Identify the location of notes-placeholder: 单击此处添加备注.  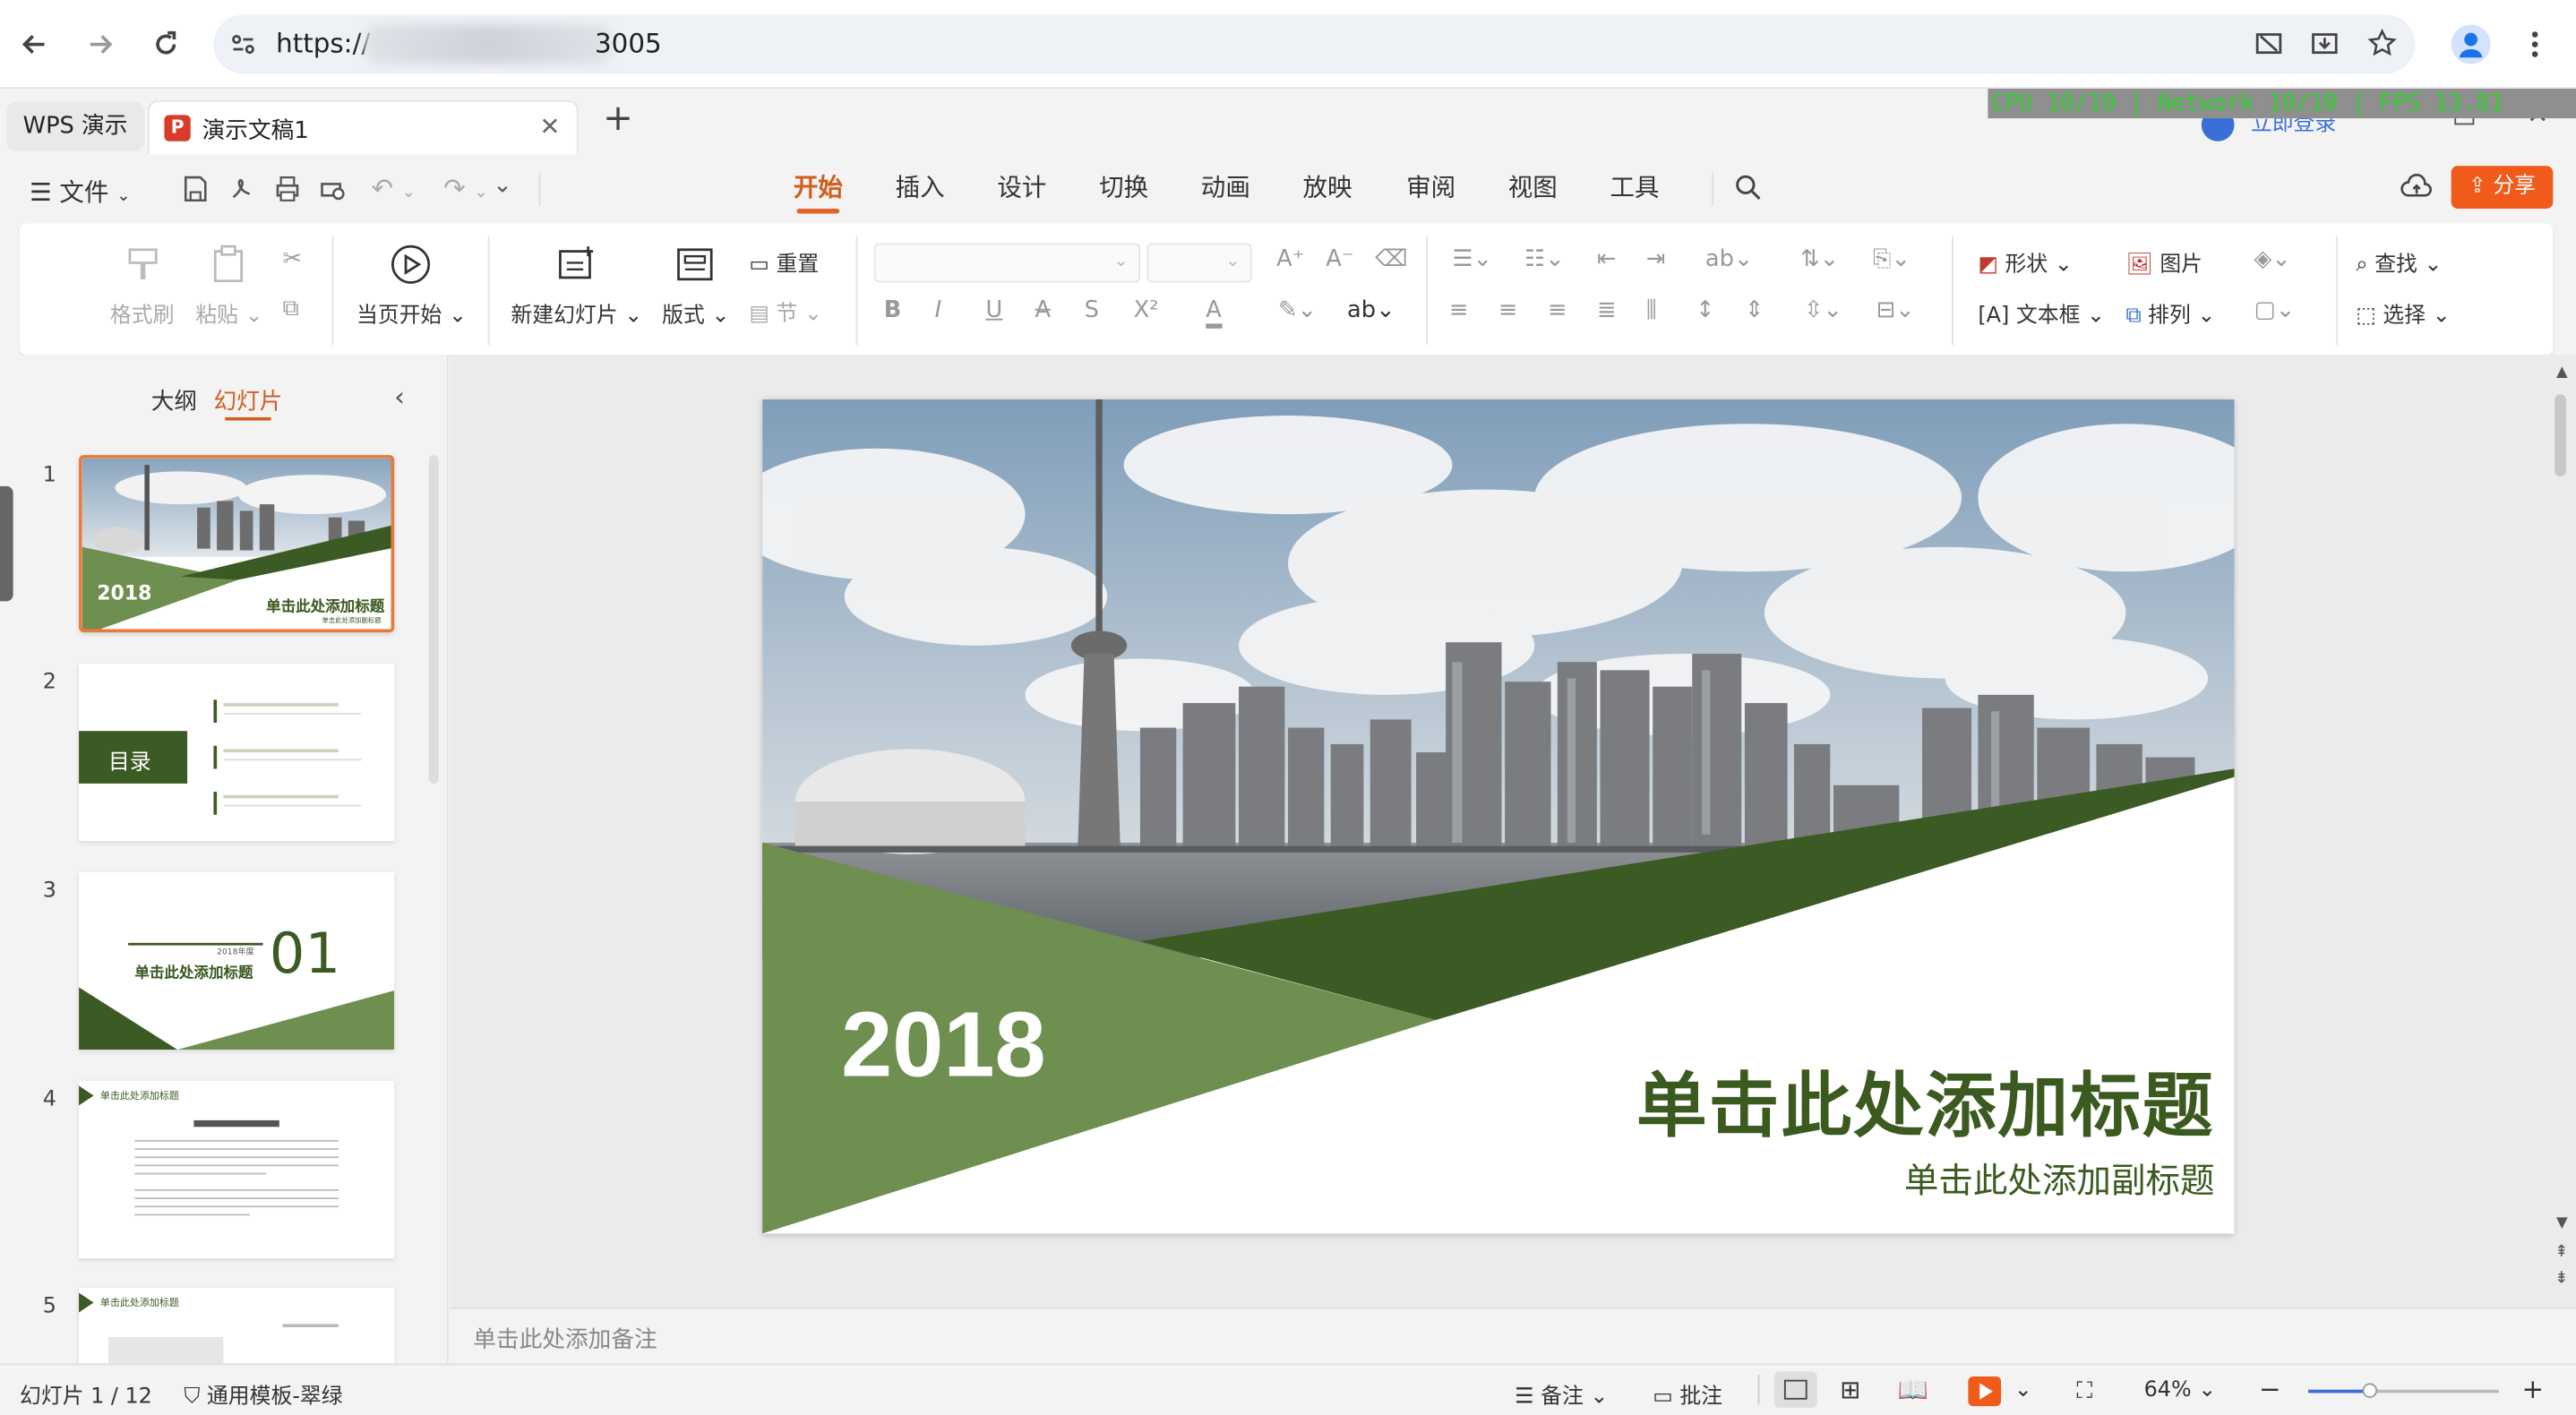
(565, 1339).